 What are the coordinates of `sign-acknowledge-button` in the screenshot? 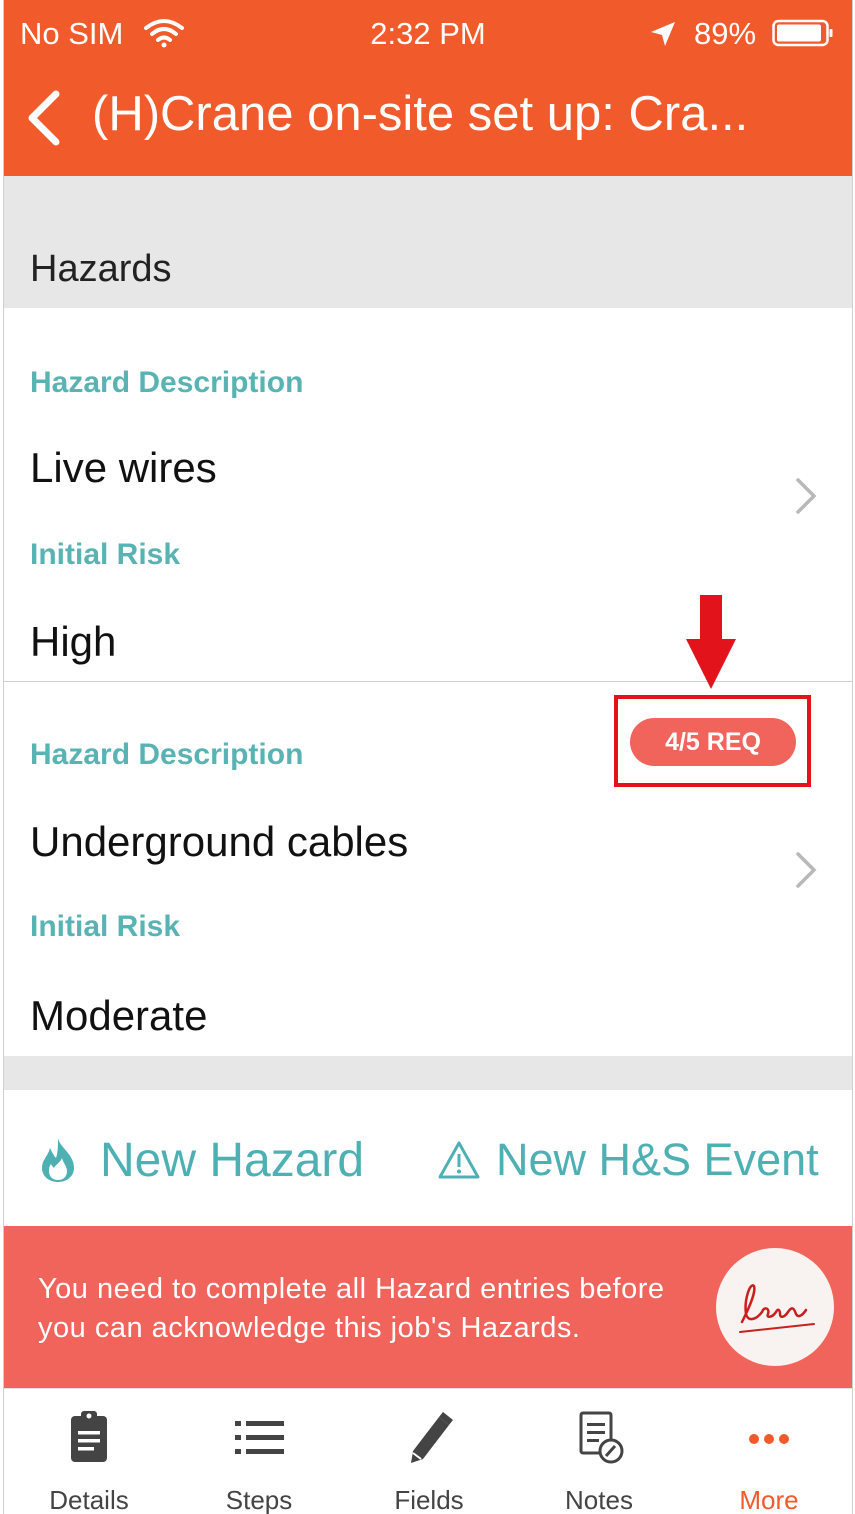 It's located at (775, 1307).